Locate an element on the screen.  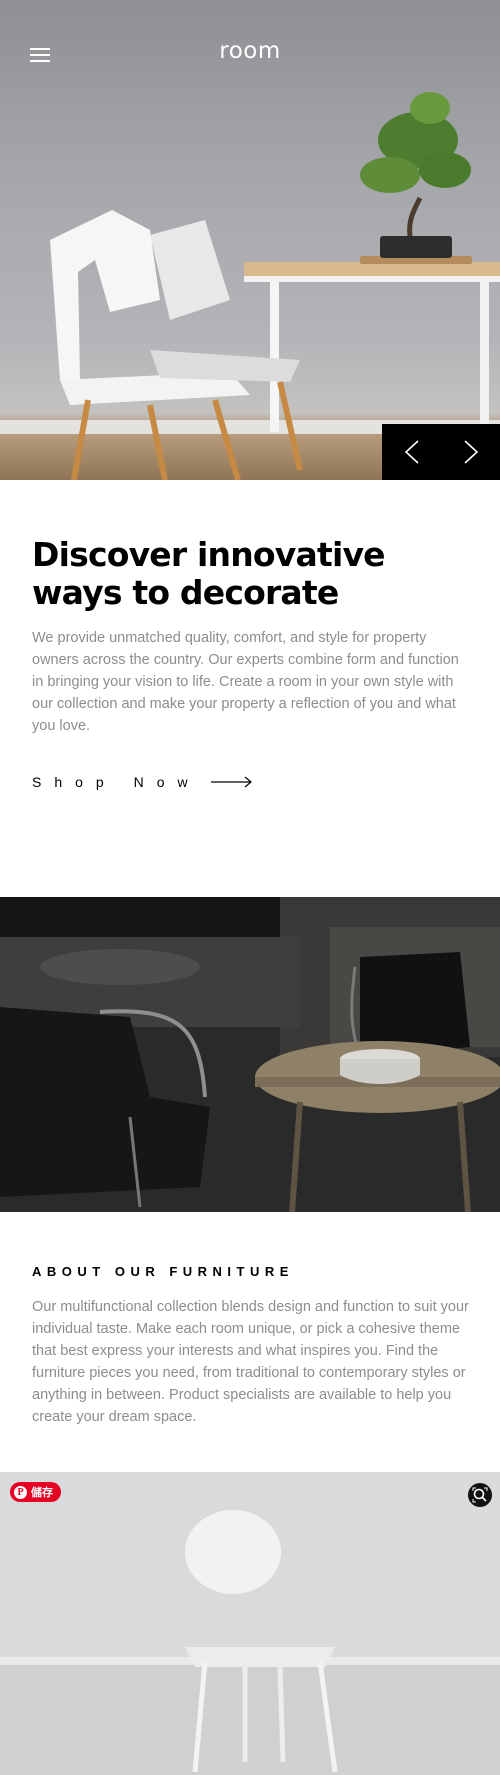
brand-logo: room is located at coordinates (250, 51).